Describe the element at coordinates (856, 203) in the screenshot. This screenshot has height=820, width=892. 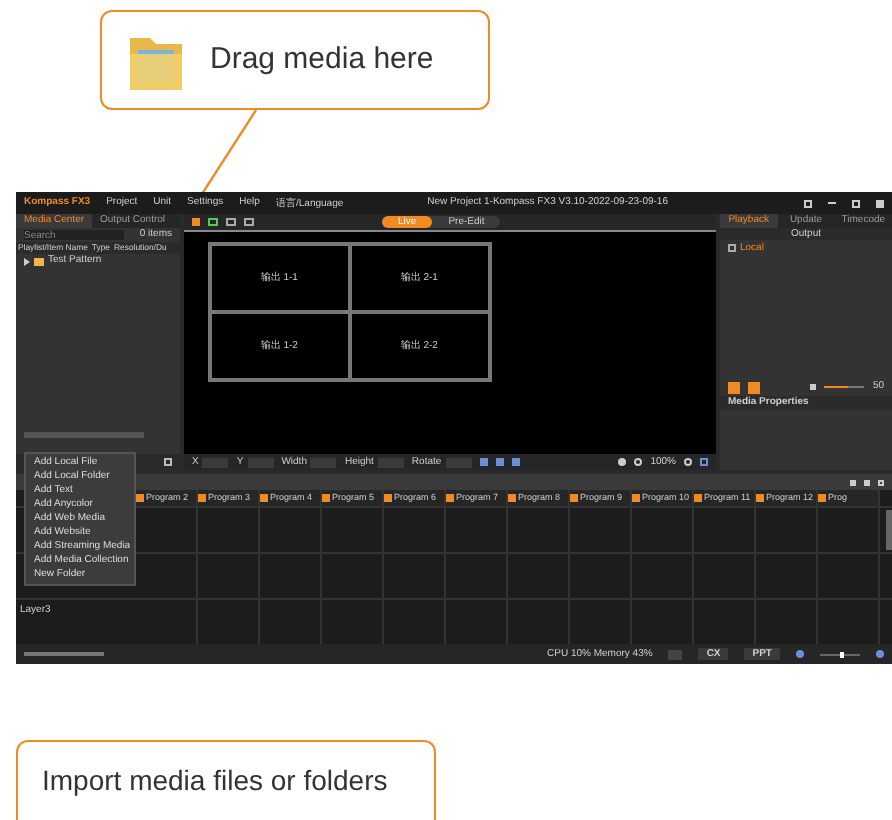
I see `maximize-icon` at that location.